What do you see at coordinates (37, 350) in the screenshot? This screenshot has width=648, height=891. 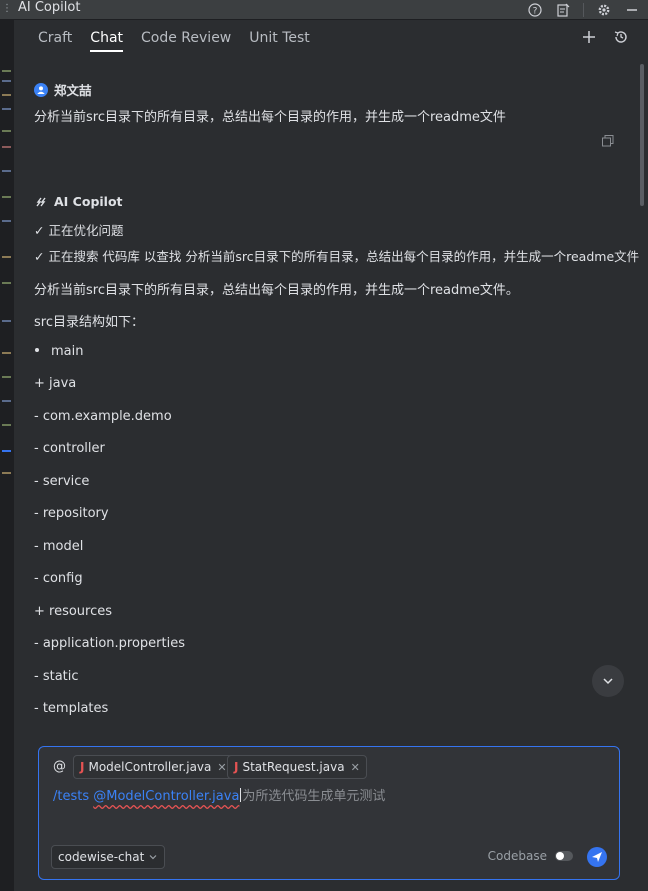 I see `bullet-dot` at bounding box center [37, 350].